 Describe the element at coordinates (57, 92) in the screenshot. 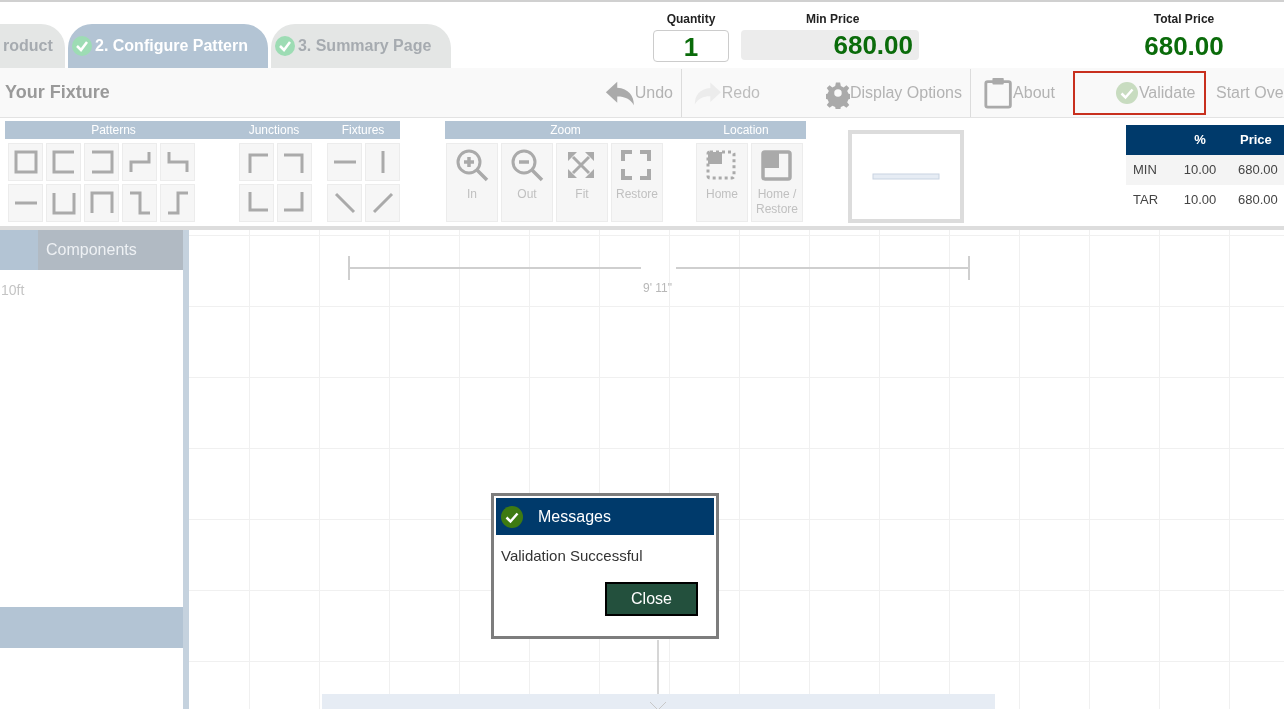

I see `fixture-title: Your Fixture` at that location.